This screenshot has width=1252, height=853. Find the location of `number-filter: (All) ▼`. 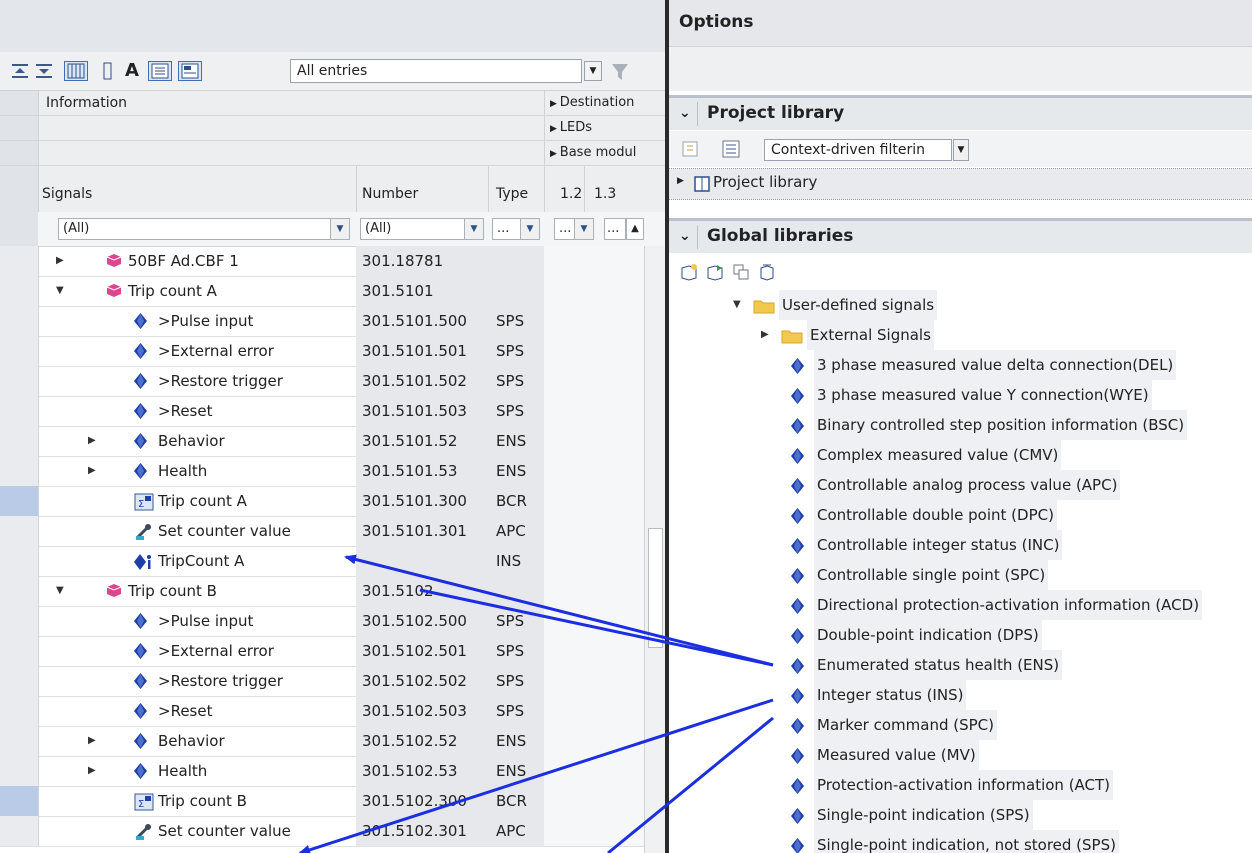

number-filter: (All) ▼ is located at coordinates (422, 229).